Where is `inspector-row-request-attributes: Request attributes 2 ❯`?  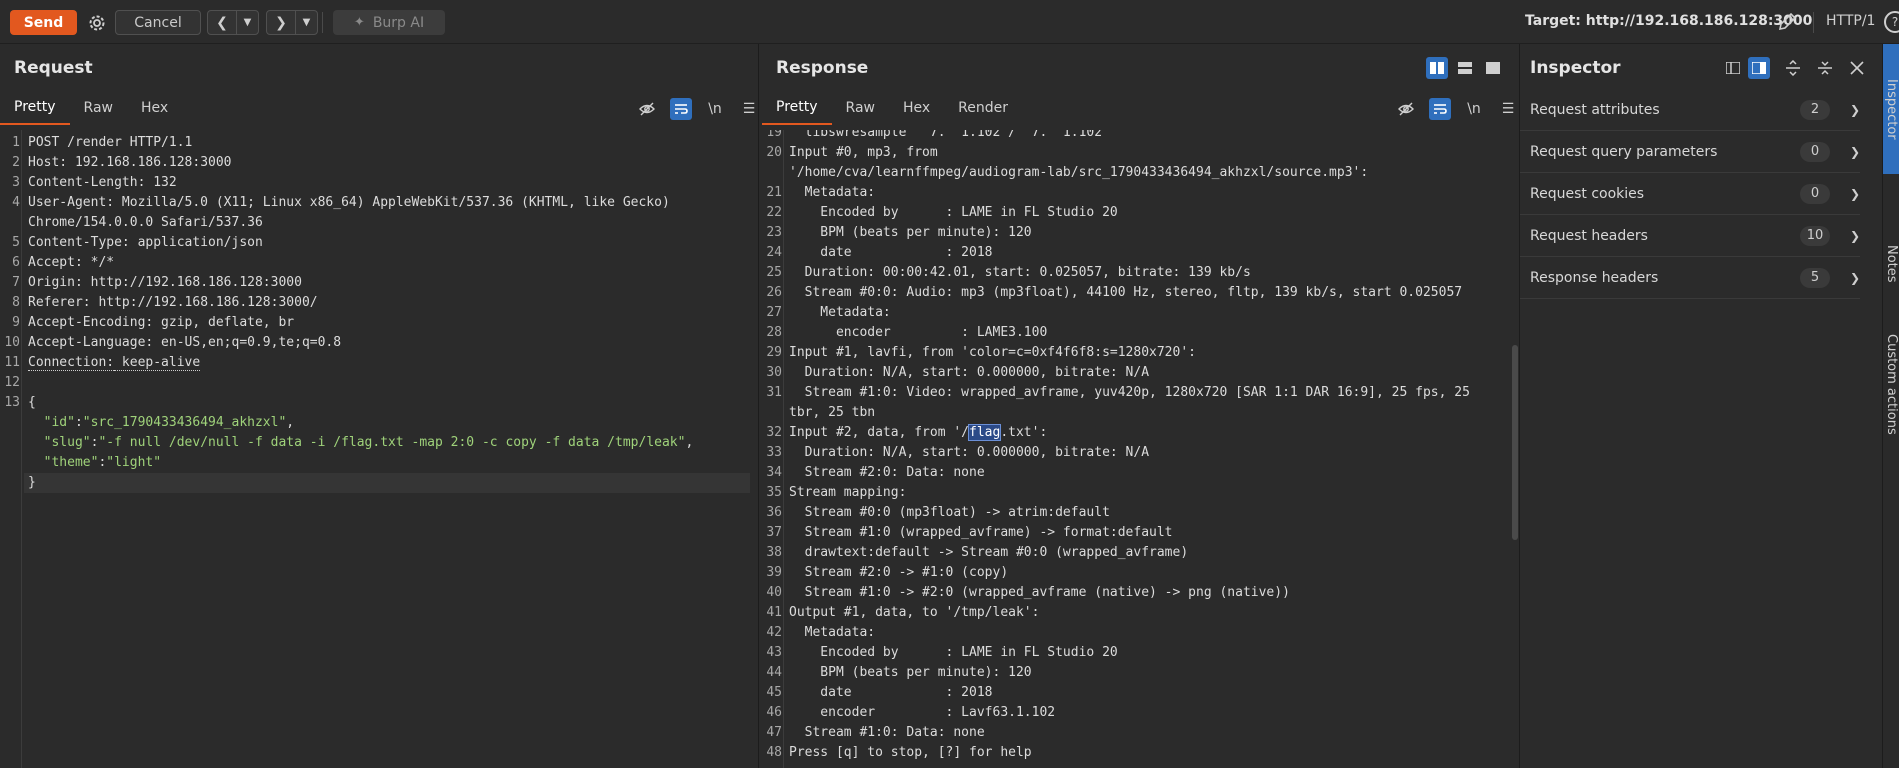 inspector-row-request-attributes: Request attributes 2 ❯ is located at coordinates (1690, 110).